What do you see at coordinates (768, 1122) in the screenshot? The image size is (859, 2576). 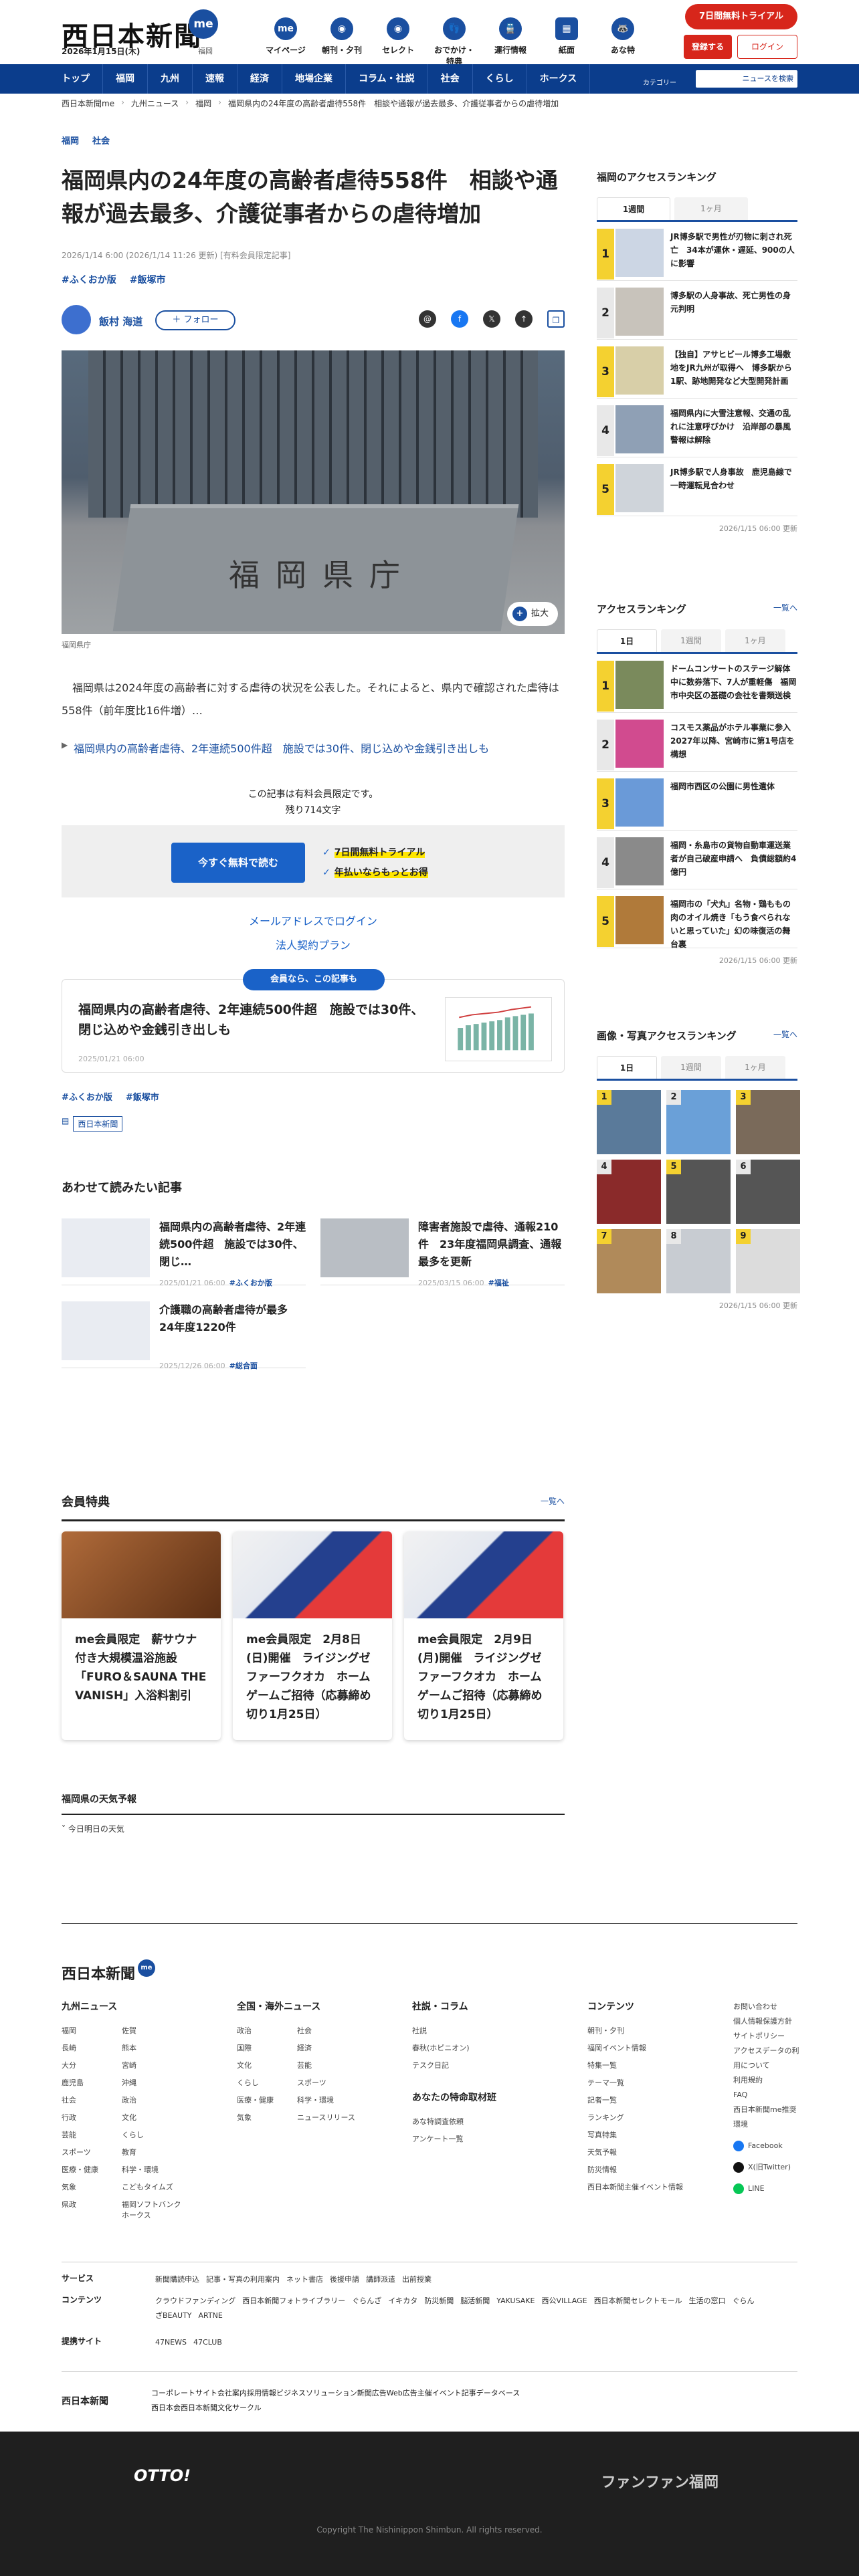 I see `photo-ranking-item: 3` at bounding box center [768, 1122].